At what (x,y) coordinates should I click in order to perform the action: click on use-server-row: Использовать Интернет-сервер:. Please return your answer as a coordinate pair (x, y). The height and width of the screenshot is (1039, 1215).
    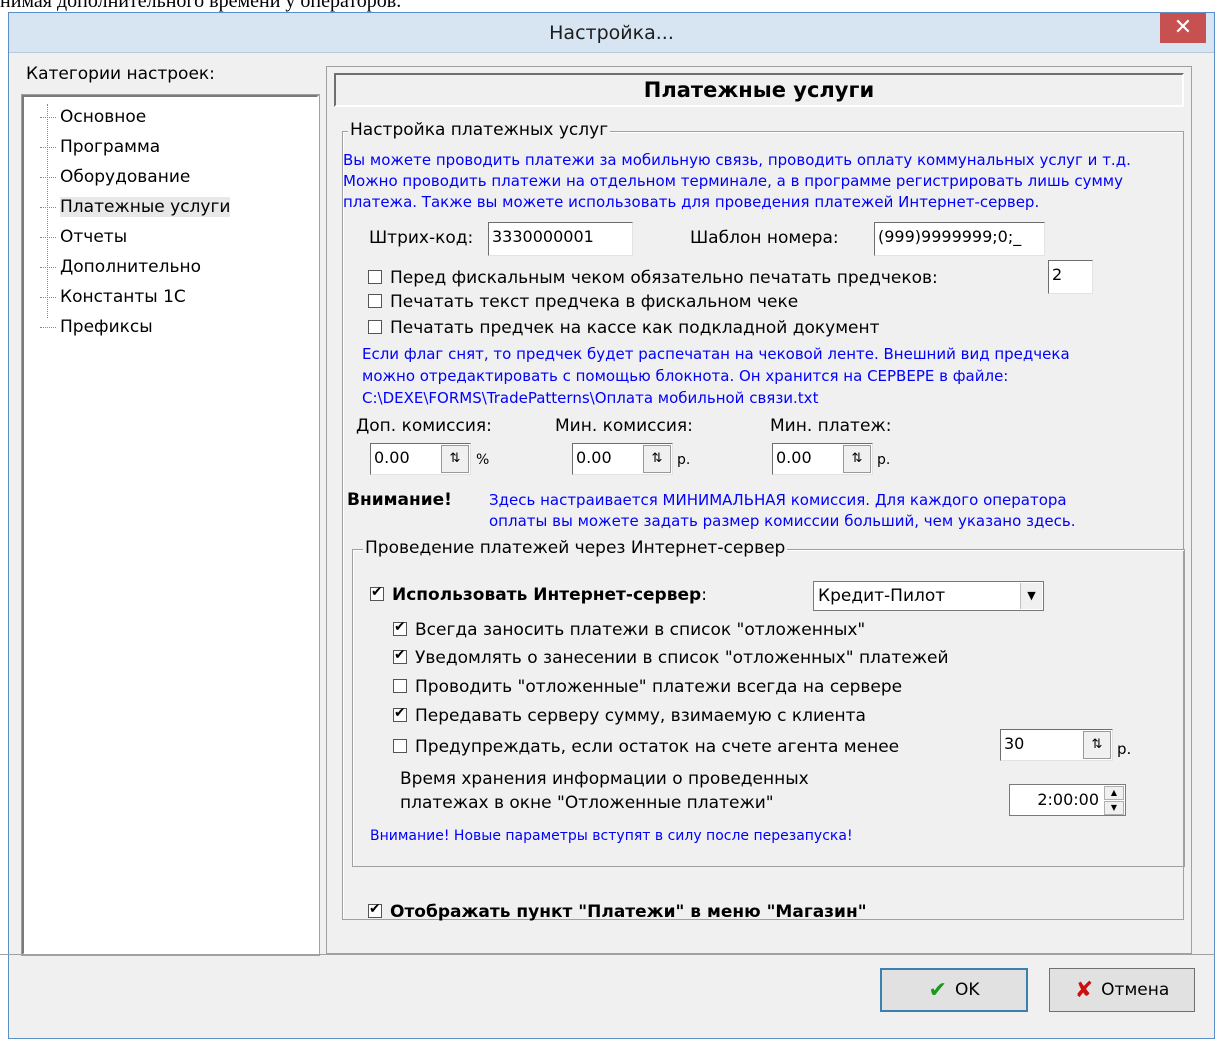
    Looking at the image, I should click on (538, 594).